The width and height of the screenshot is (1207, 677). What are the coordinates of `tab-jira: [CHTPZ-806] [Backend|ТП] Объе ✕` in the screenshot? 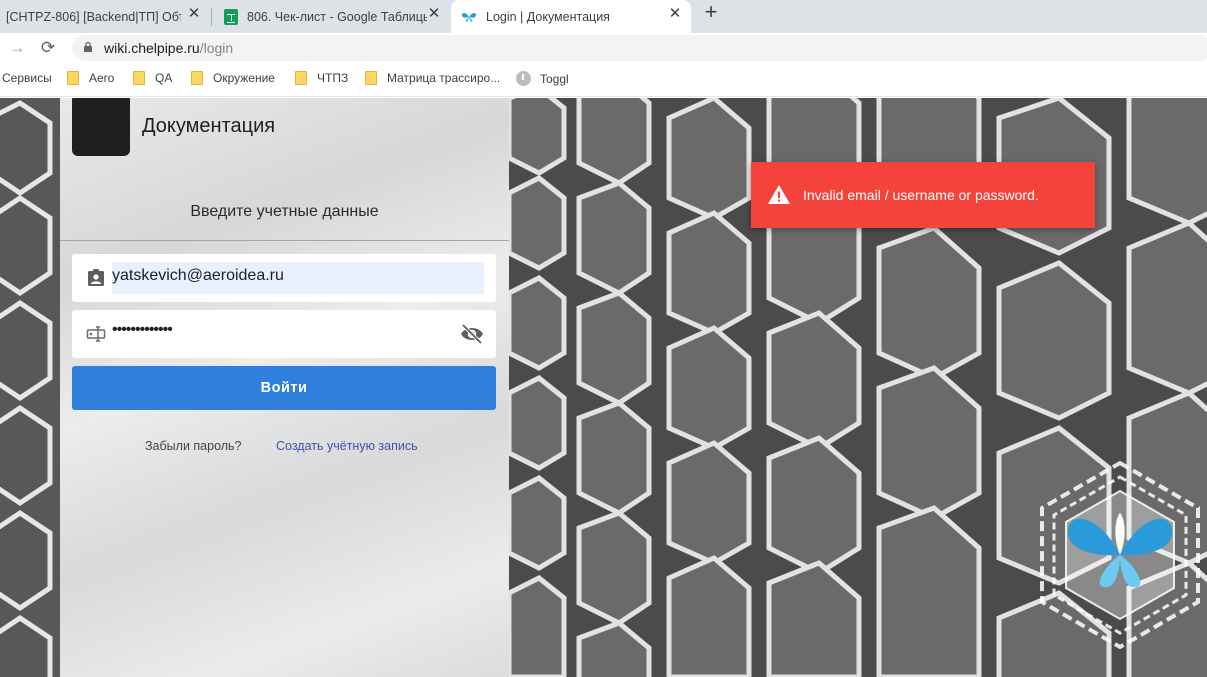 It's located at (105, 16).